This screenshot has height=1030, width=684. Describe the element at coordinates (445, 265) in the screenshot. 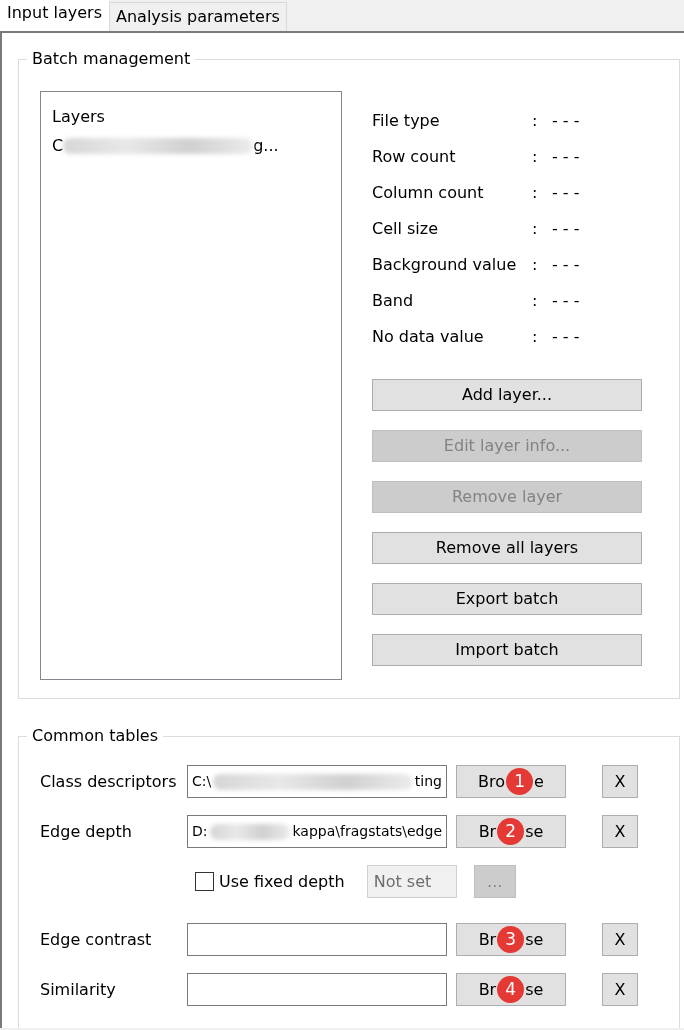

I see `info-label: Background value` at that location.